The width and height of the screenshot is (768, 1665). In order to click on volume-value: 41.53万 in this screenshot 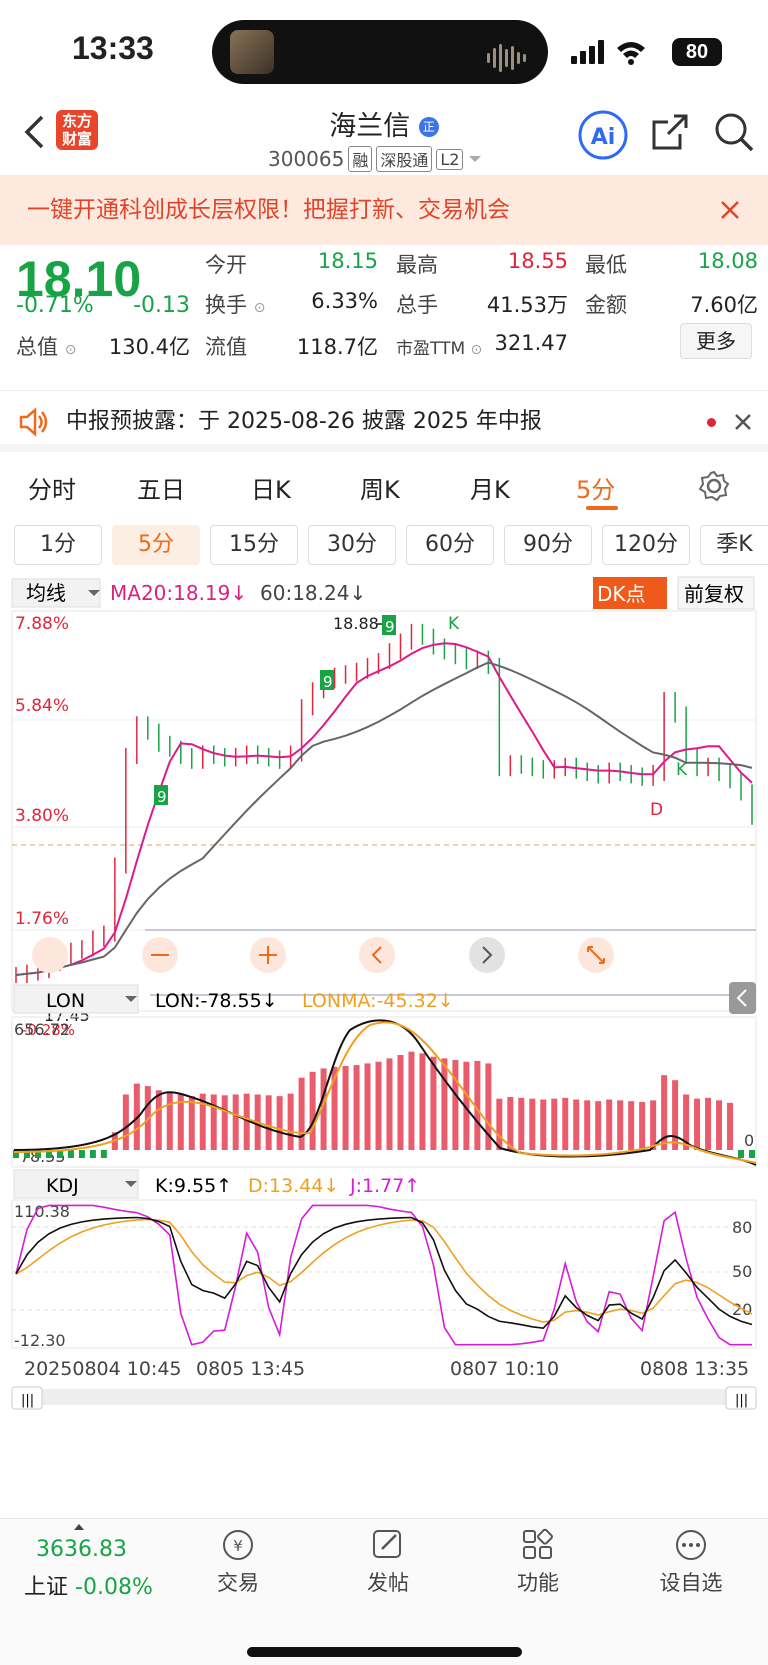, I will do `click(527, 305)`.